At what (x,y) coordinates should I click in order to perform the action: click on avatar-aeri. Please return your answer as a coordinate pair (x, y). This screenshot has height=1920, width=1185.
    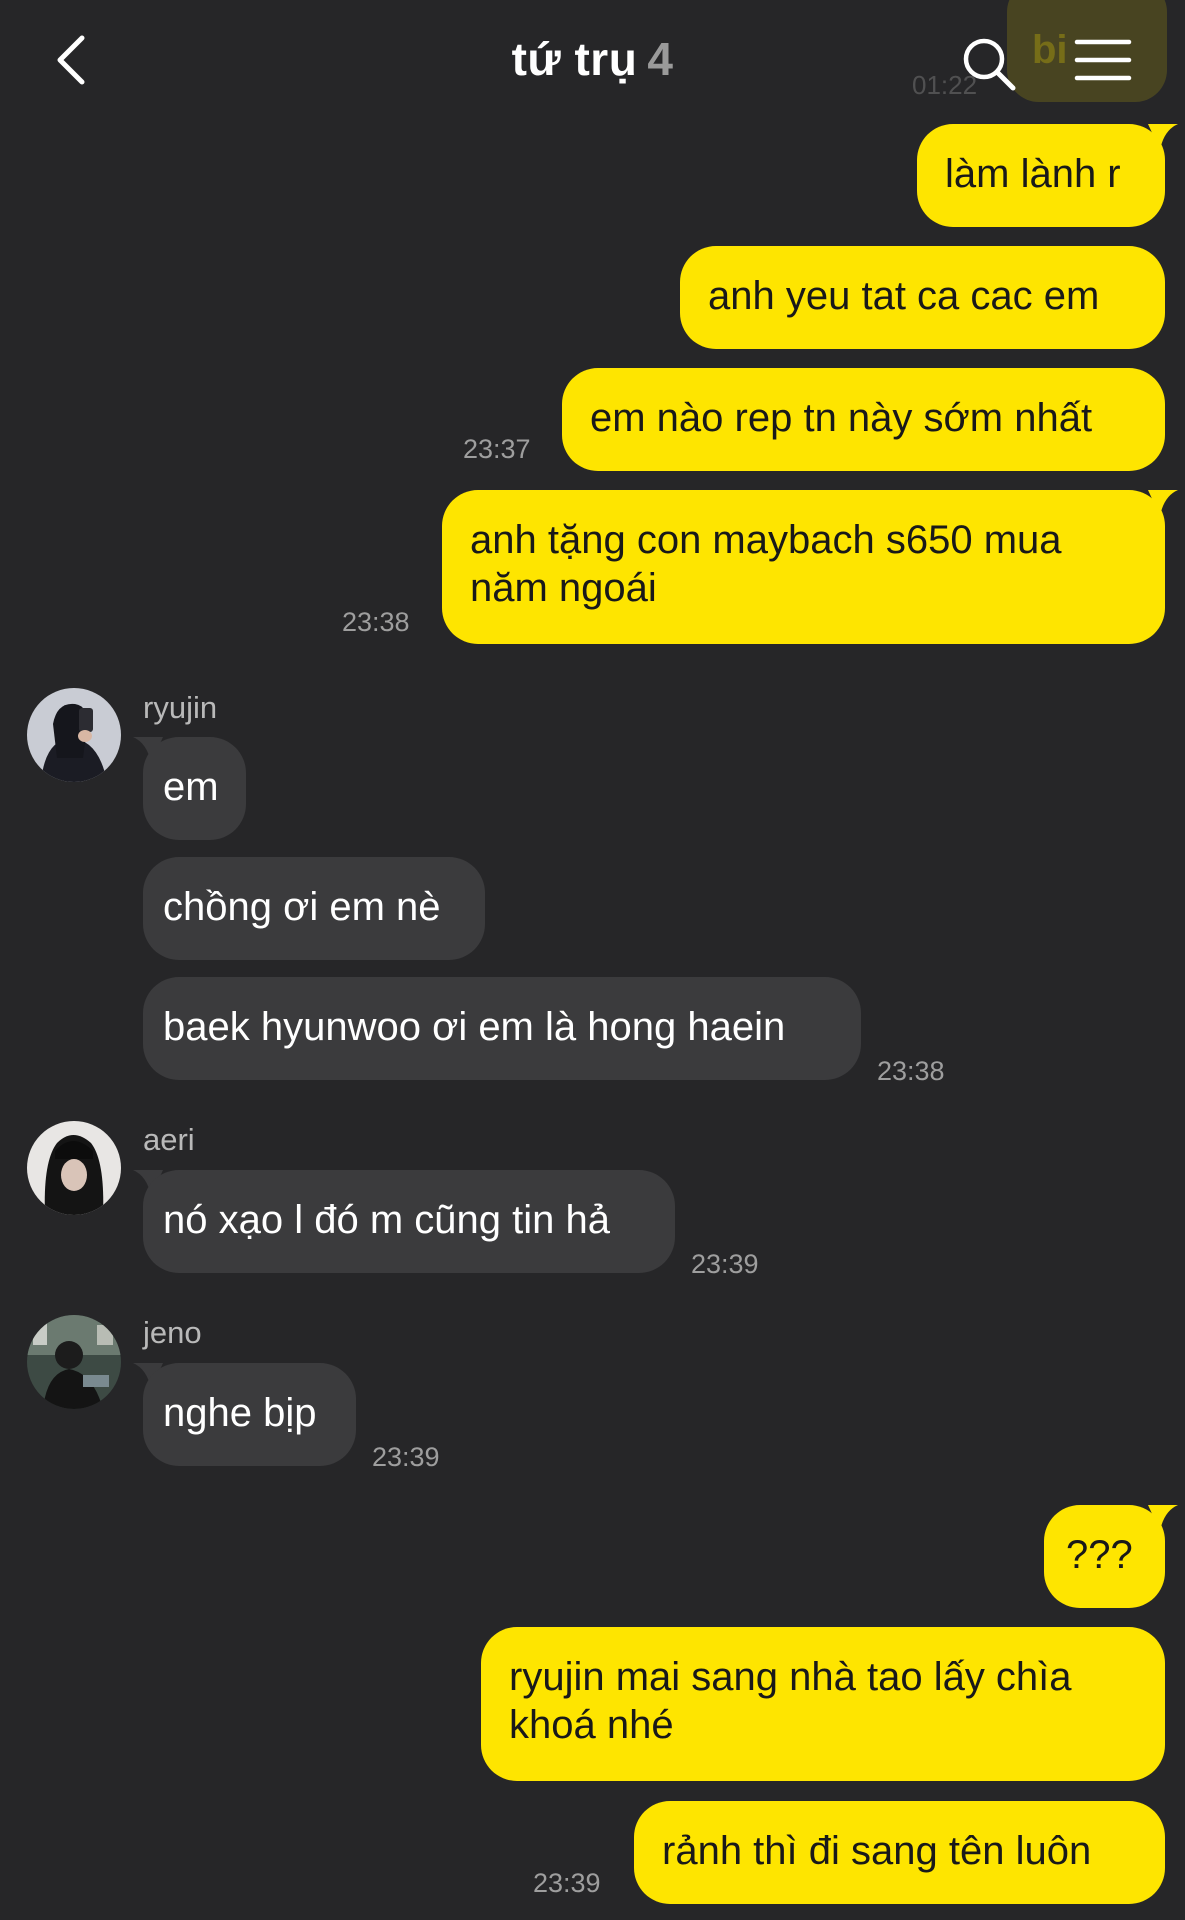
    Looking at the image, I should click on (74, 1168).